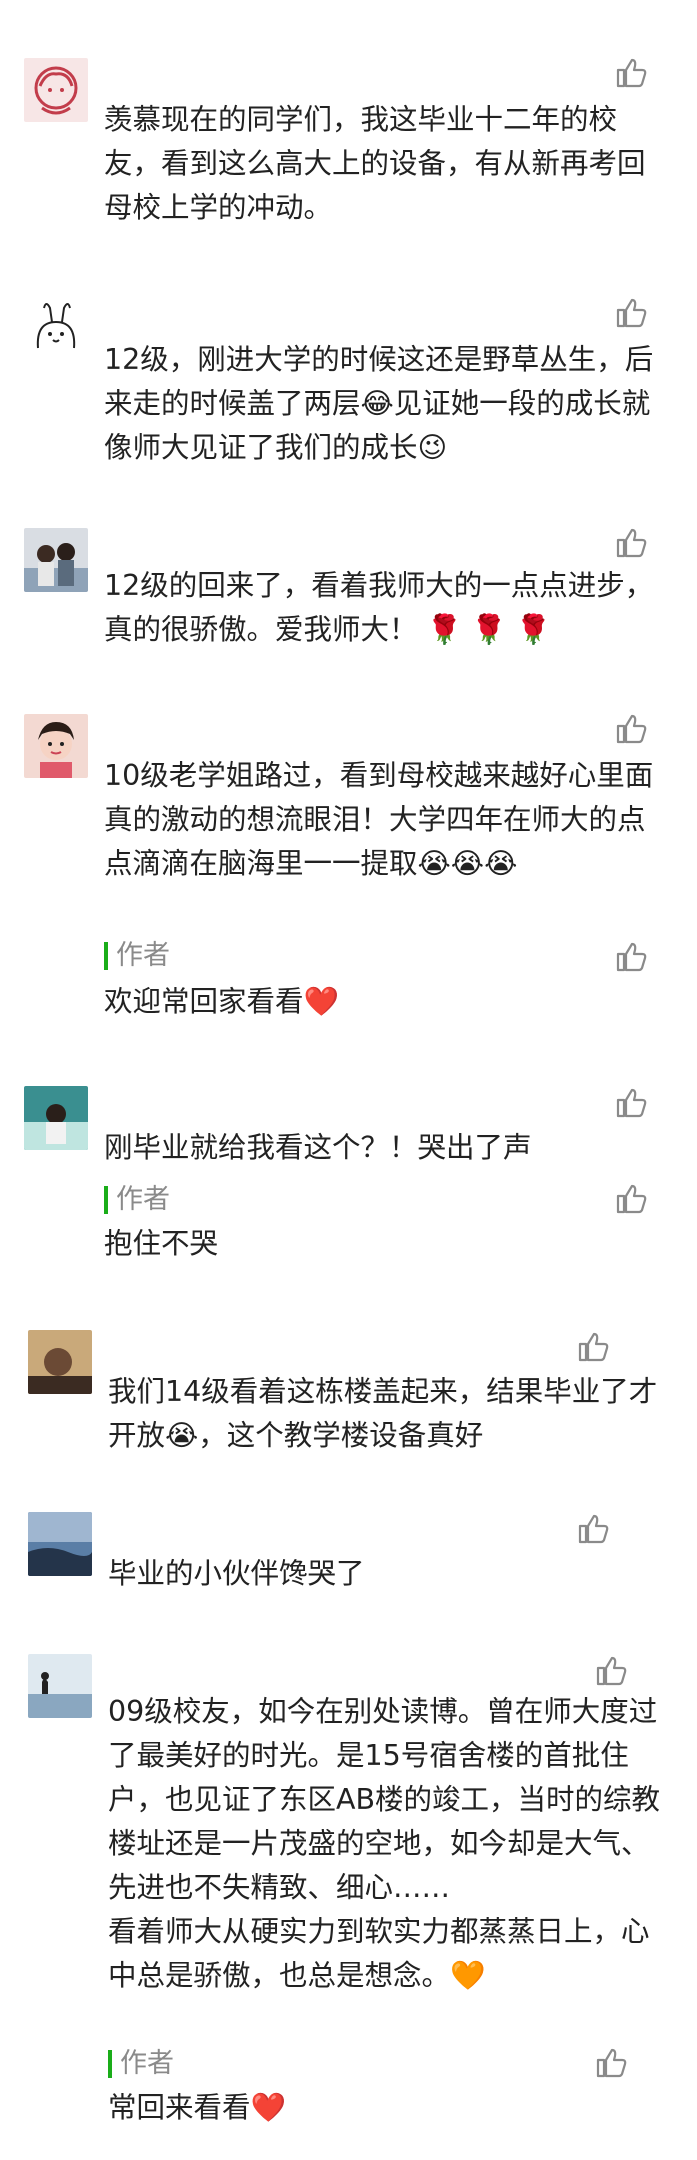 The width and height of the screenshot is (697, 2160). I want to click on author-reply-text: 欢迎常回家看看❤️, so click(221, 1001).